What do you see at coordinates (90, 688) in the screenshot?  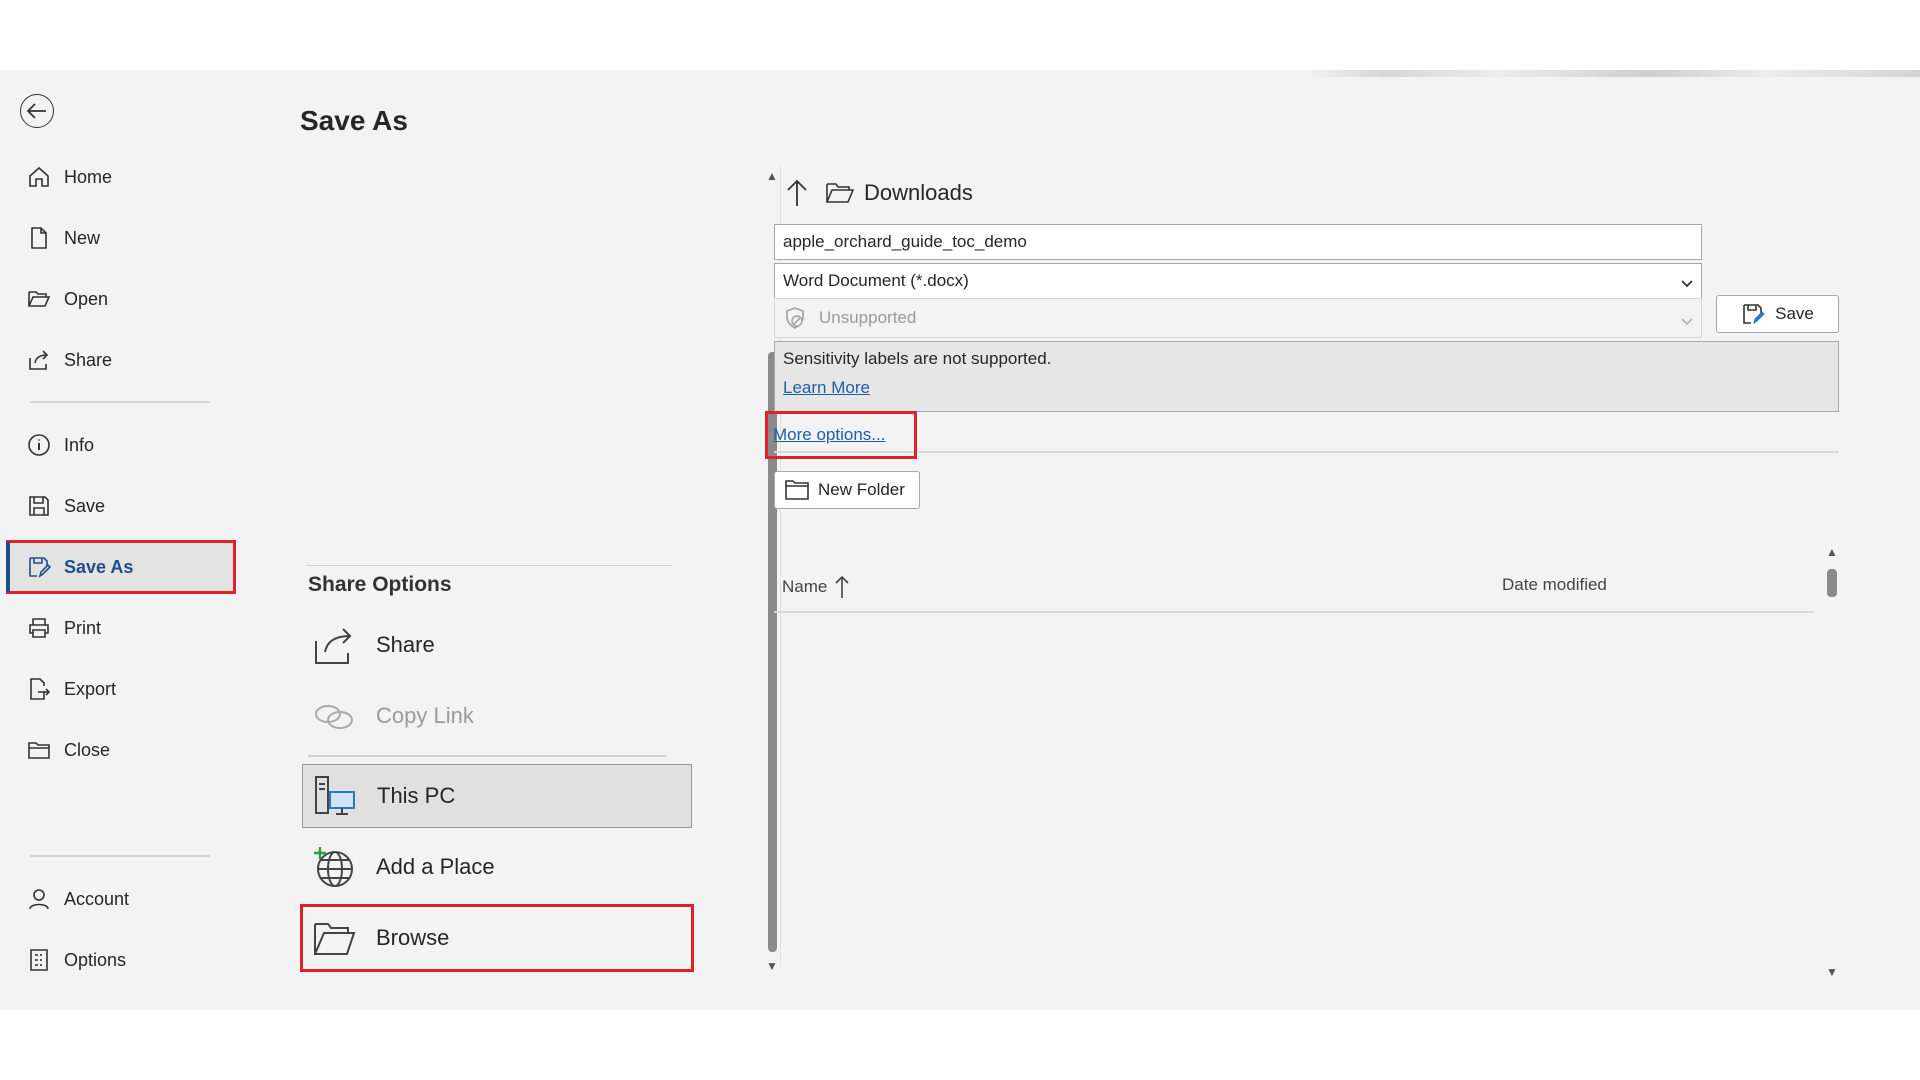 I see `nav-item-label: Export` at bounding box center [90, 688].